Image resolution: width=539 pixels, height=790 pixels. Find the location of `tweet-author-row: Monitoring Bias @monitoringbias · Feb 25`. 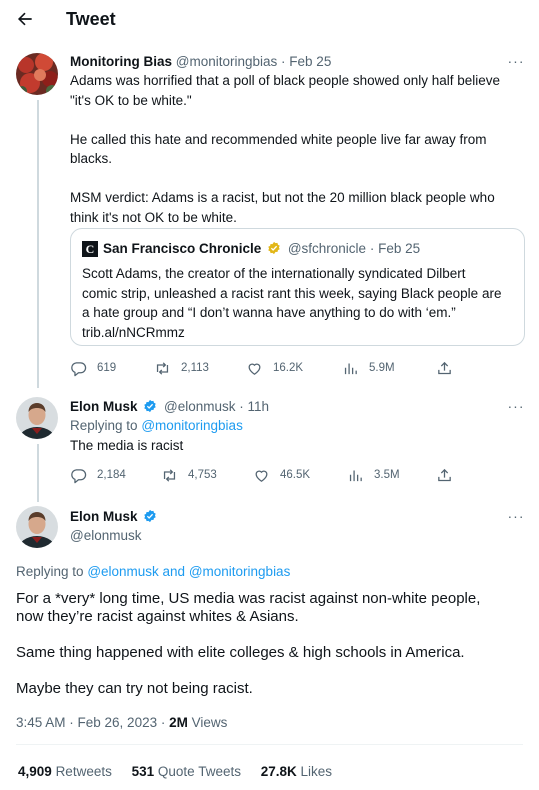

tweet-author-row: Monitoring Bias @monitoringbias · Feb 25 is located at coordinates (200, 62).